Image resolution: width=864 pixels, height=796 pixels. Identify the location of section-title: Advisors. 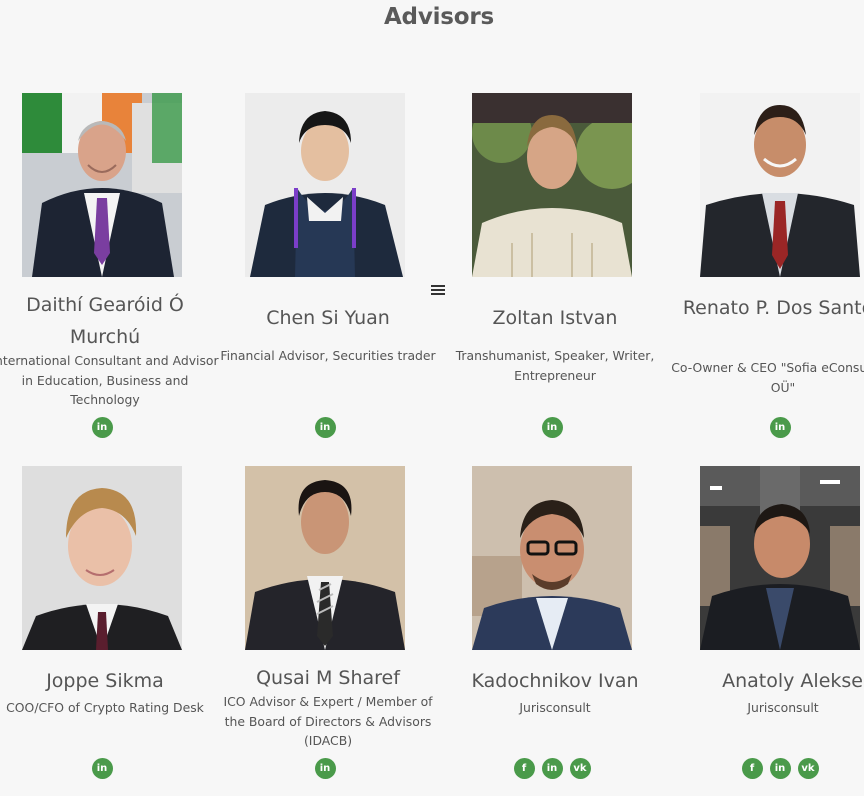
(439, 17).